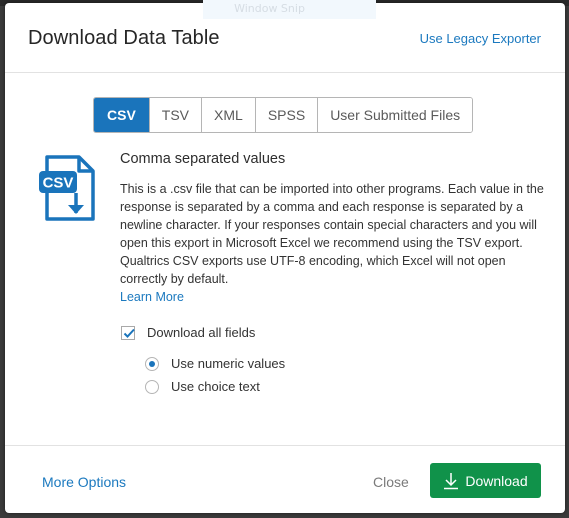 The image size is (569, 518). I want to click on download-all-fields-option: Download all fields, so click(188, 332).